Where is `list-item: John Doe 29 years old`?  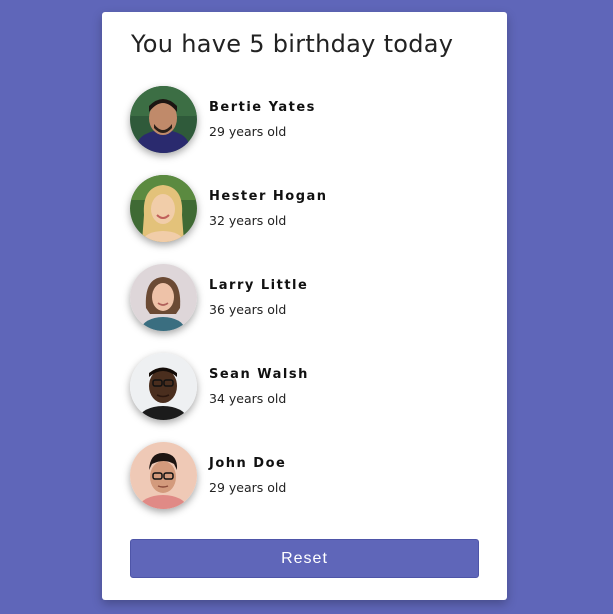
list-item: John Doe 29 years old is located at coordinates (305, 486).